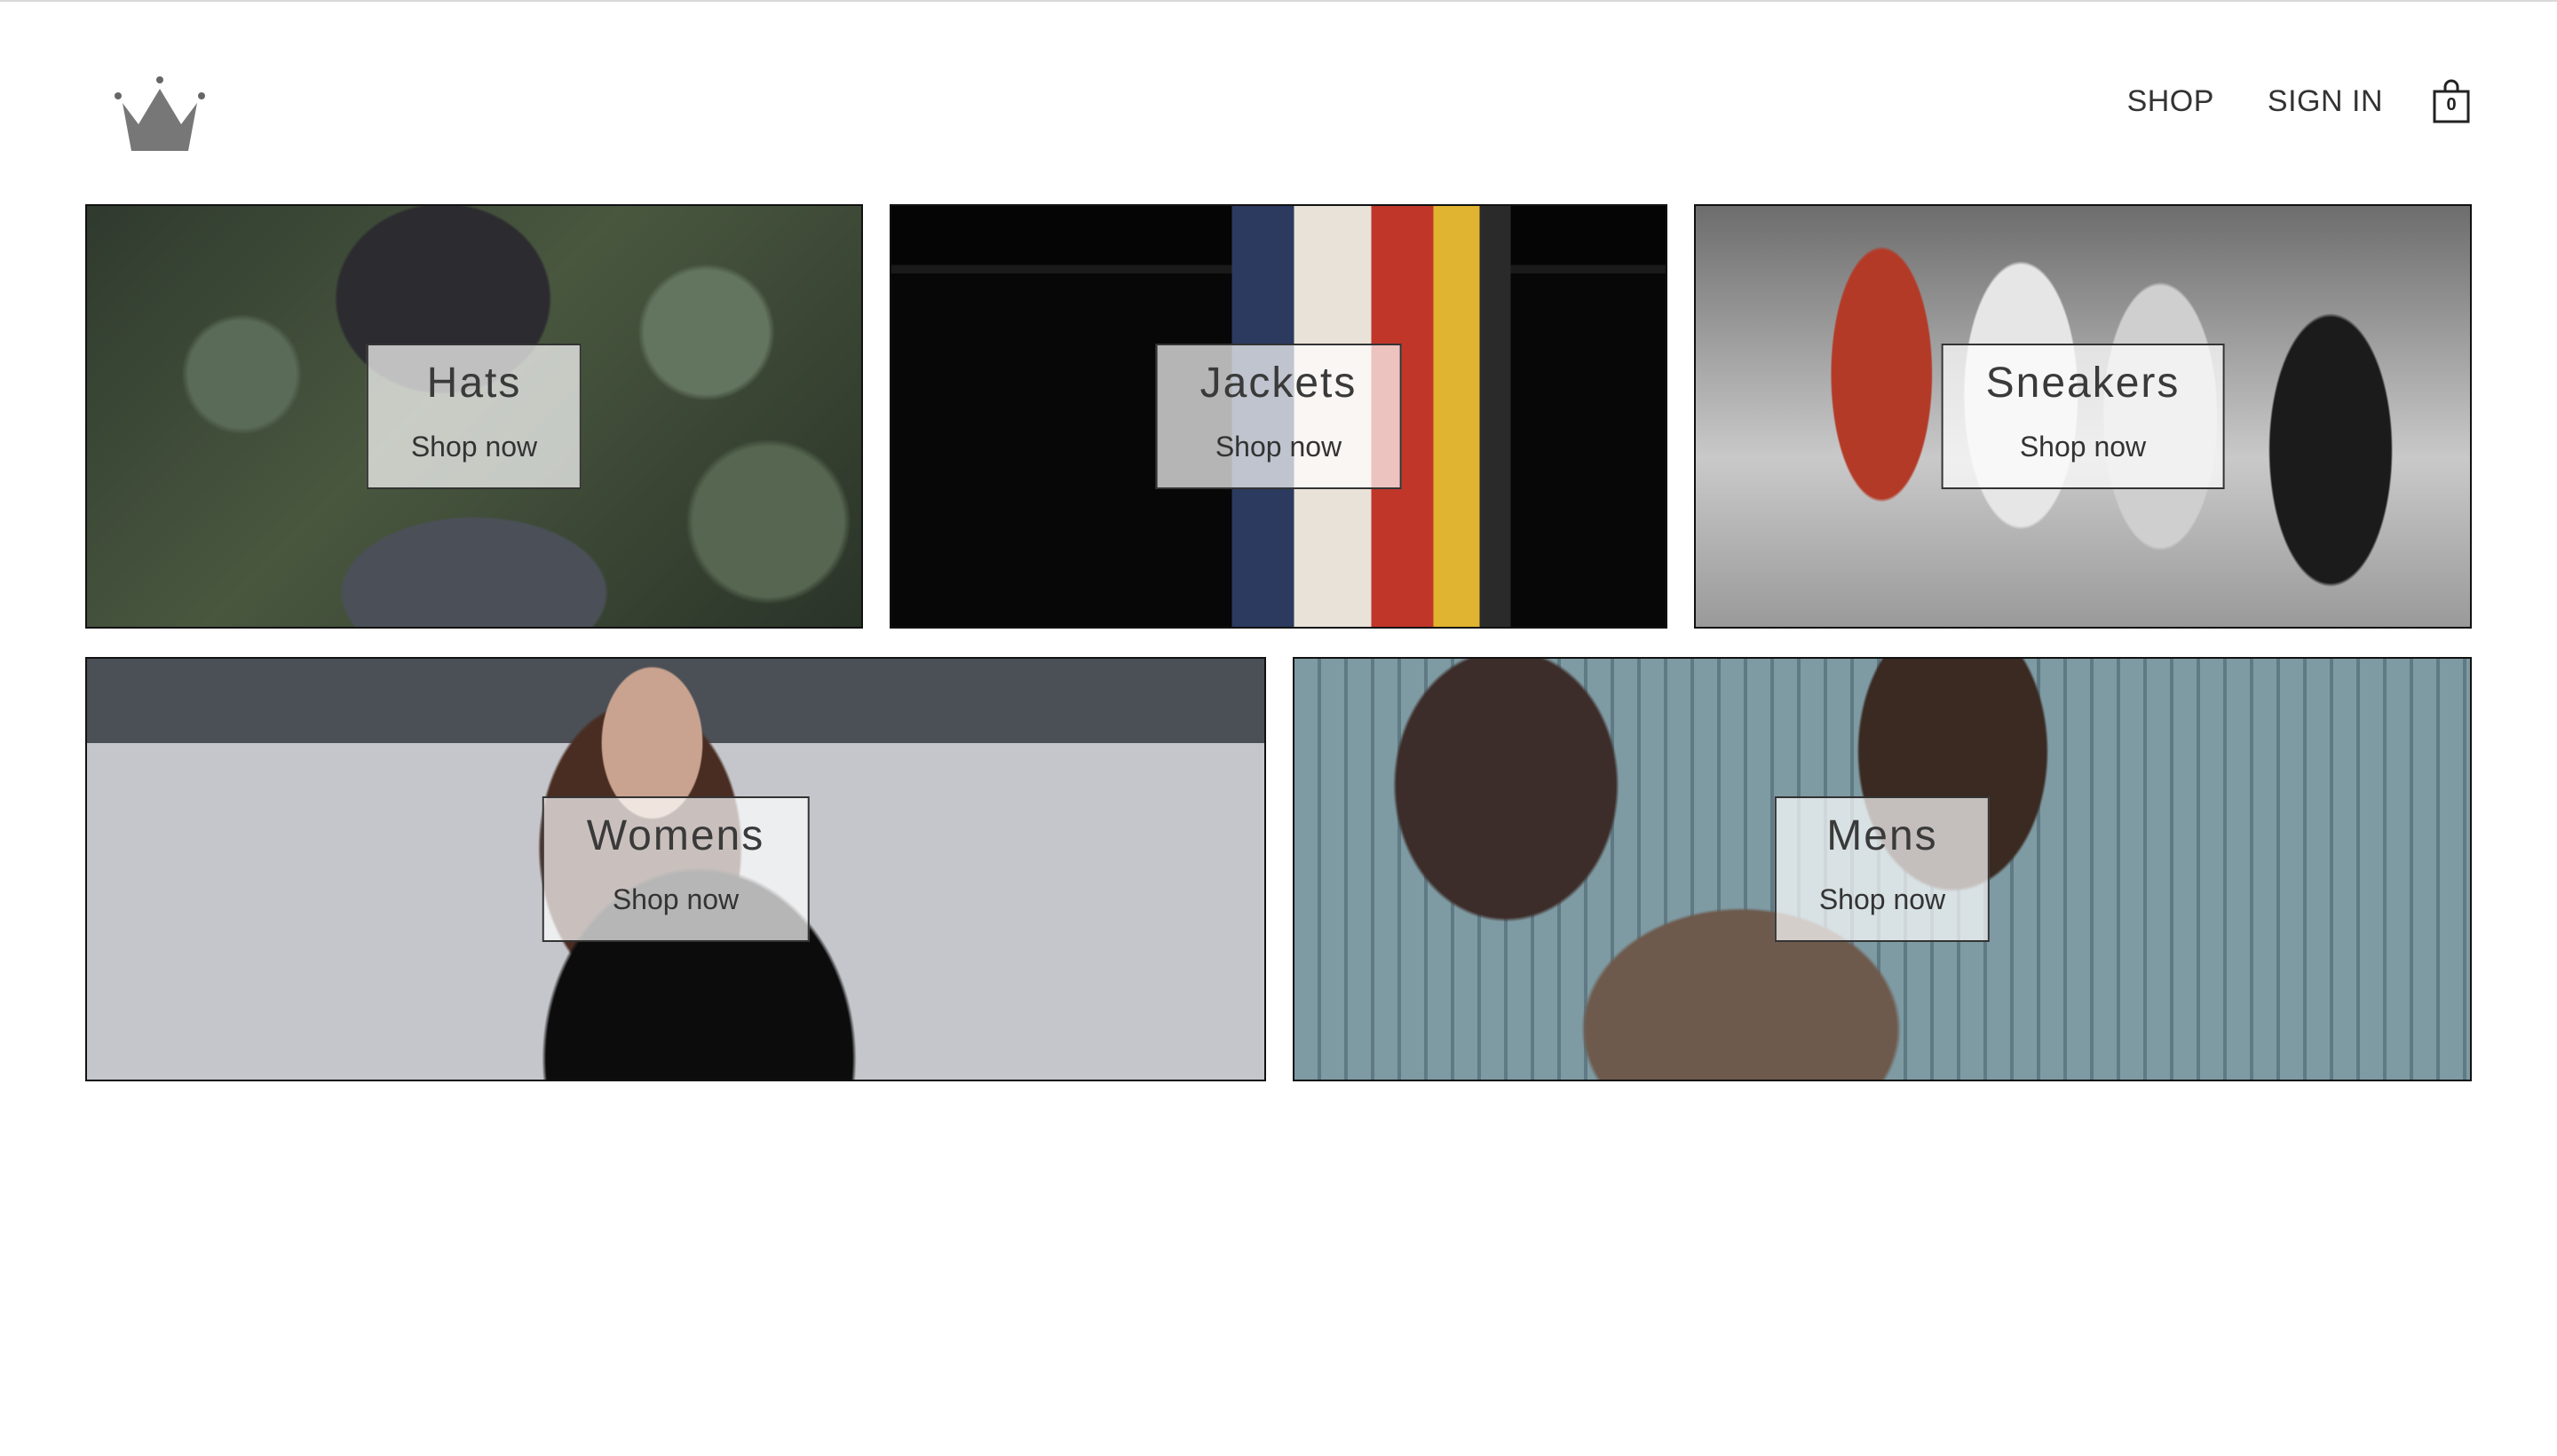 Image resolution: width=2557 pixels, height=1456 pixels. I want to click on category-tile-womens: Womens Shop now, so click(675, 869).